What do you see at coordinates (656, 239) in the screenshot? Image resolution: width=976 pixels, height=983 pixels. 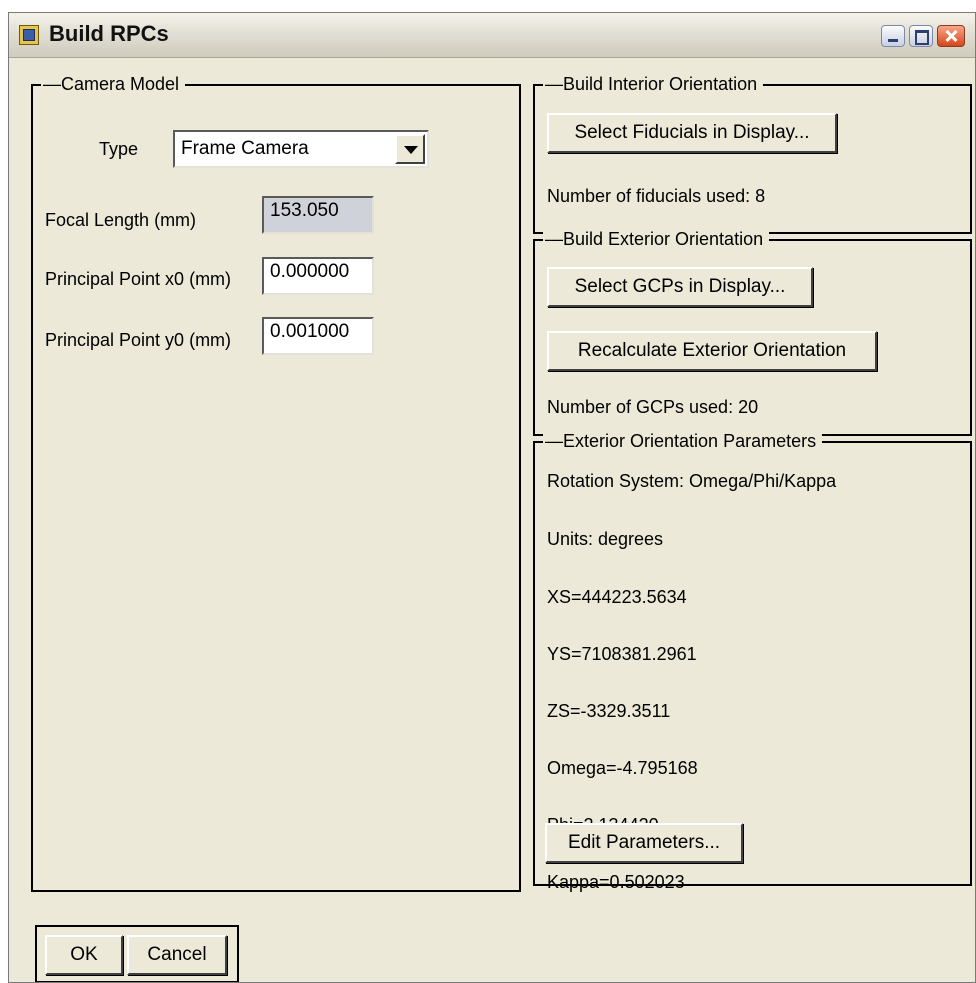 I see `exterior-orientation-legend: Build Exterior Orientation` at bounding box center [656, 239].